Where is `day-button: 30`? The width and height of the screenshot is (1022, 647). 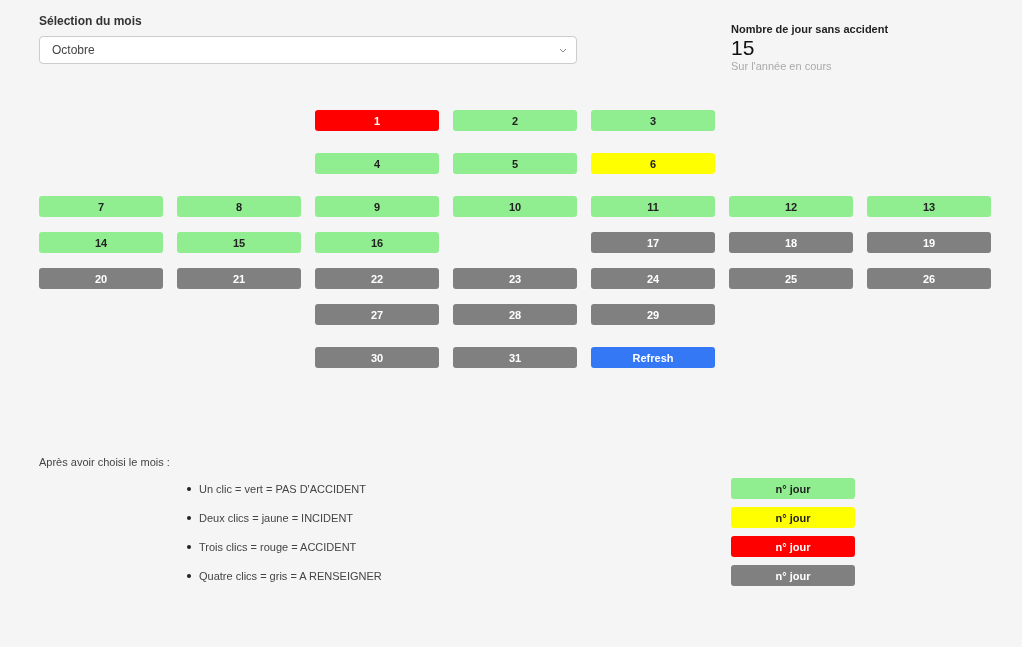 day-button: 30 is located at coordinates (377, 357).